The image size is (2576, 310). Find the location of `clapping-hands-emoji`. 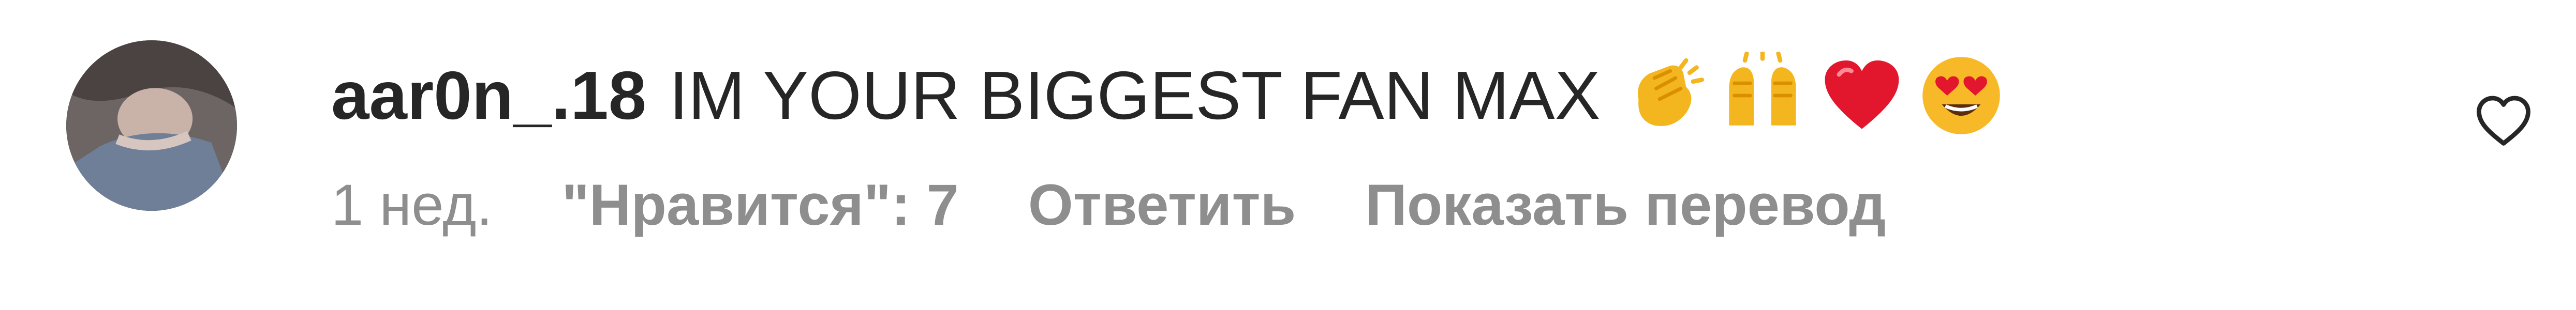

clapping-hands-emoji is located at coordinates (1663, 96).